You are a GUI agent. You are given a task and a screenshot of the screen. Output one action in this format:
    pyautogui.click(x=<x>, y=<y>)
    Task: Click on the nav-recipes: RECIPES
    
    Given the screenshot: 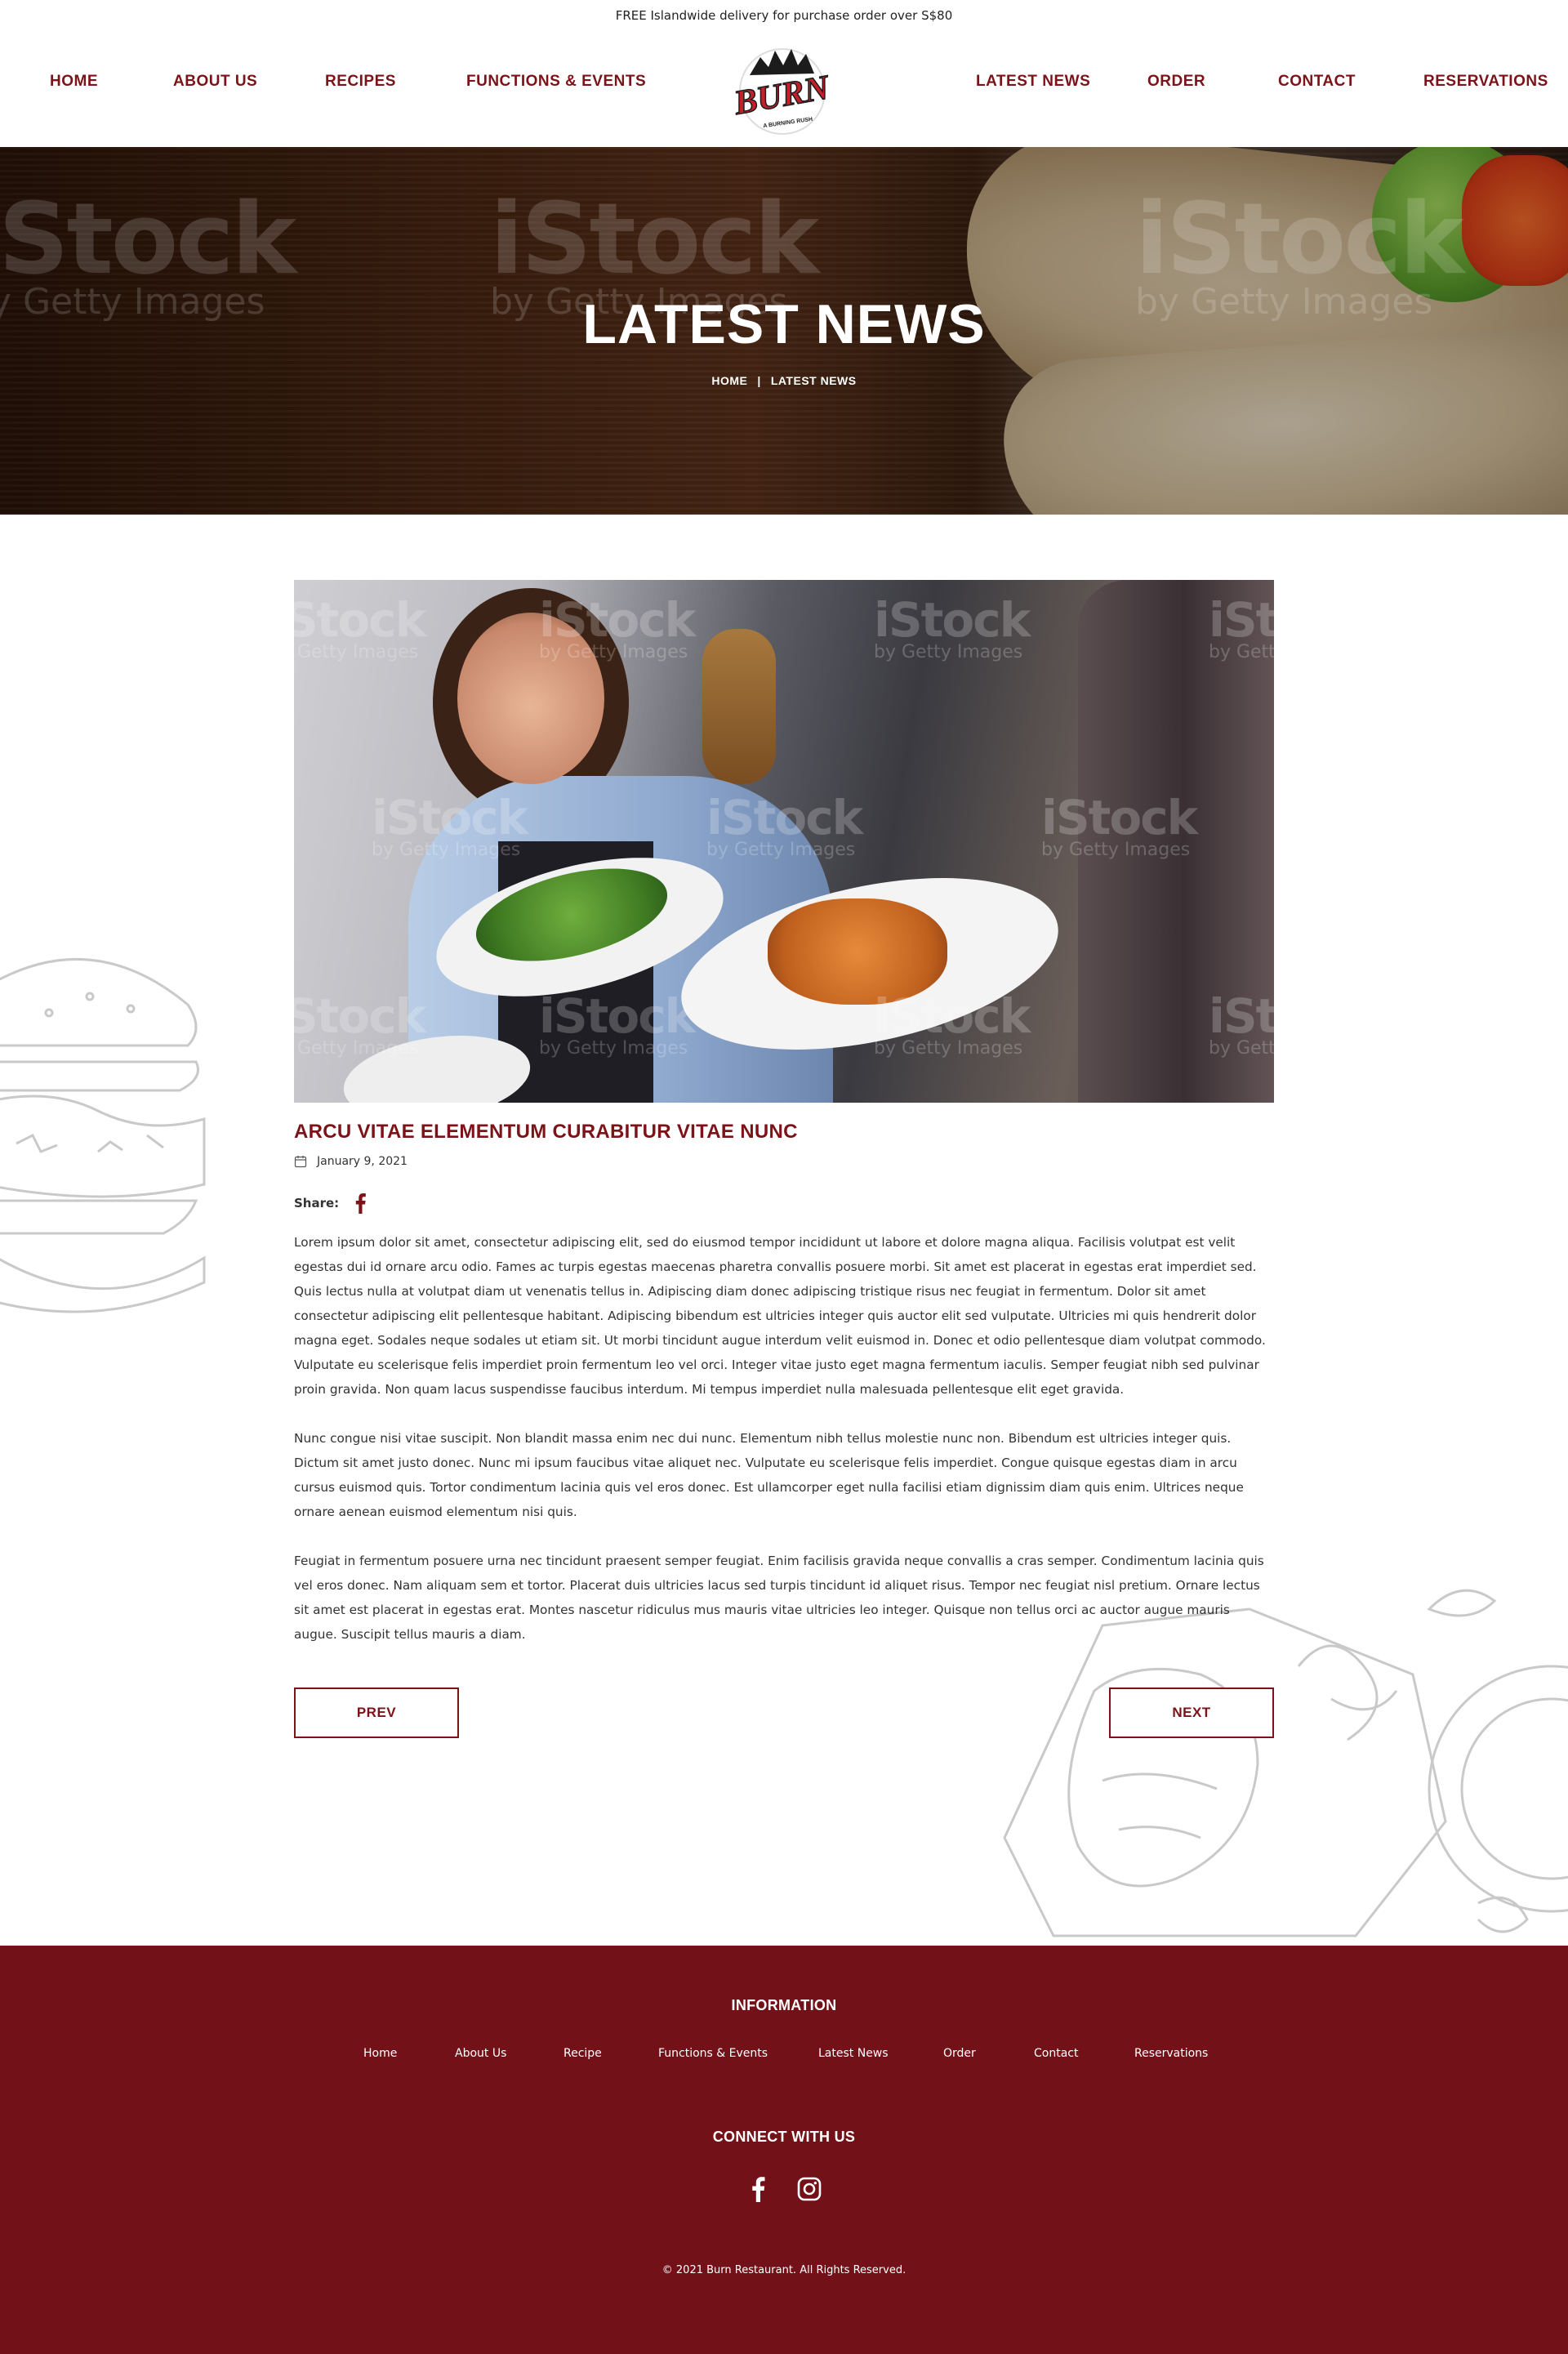 What is the action you would take?
    pyautogui.click(x=360, y=82)
    